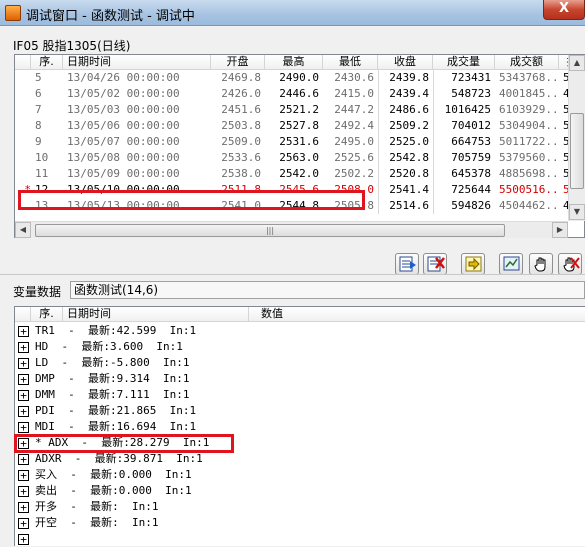 This screenshot has height=547, width=585. What do you see at coordinates (327, 290) in the screenshot?
I see `function-name-field: 函数测试(14,6)` at bounding box center [327, 290].